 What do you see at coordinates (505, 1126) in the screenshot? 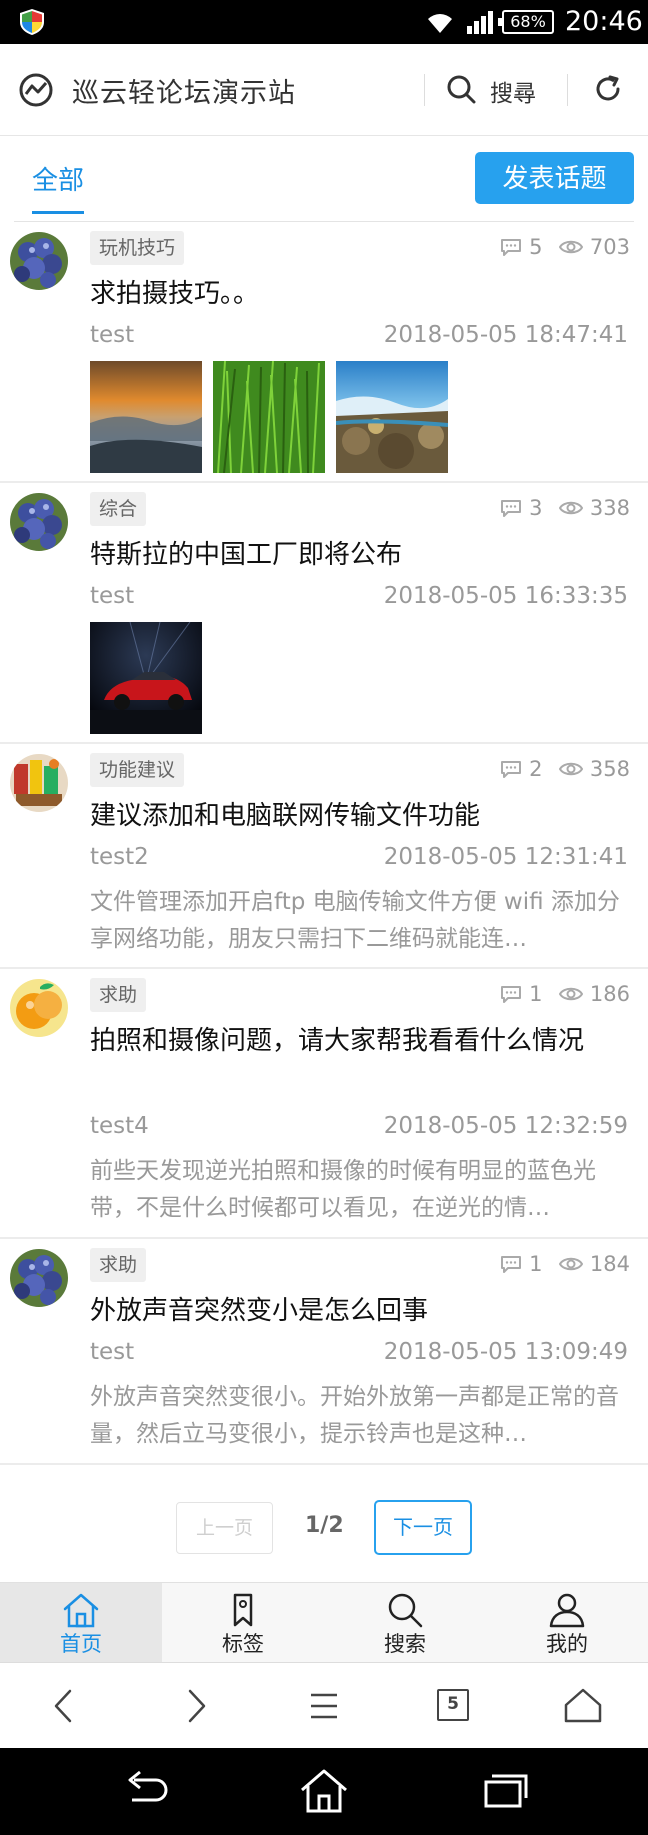
I see `post-date: 2018-05-05 12:32:59` at bounding box center [505, 1126].